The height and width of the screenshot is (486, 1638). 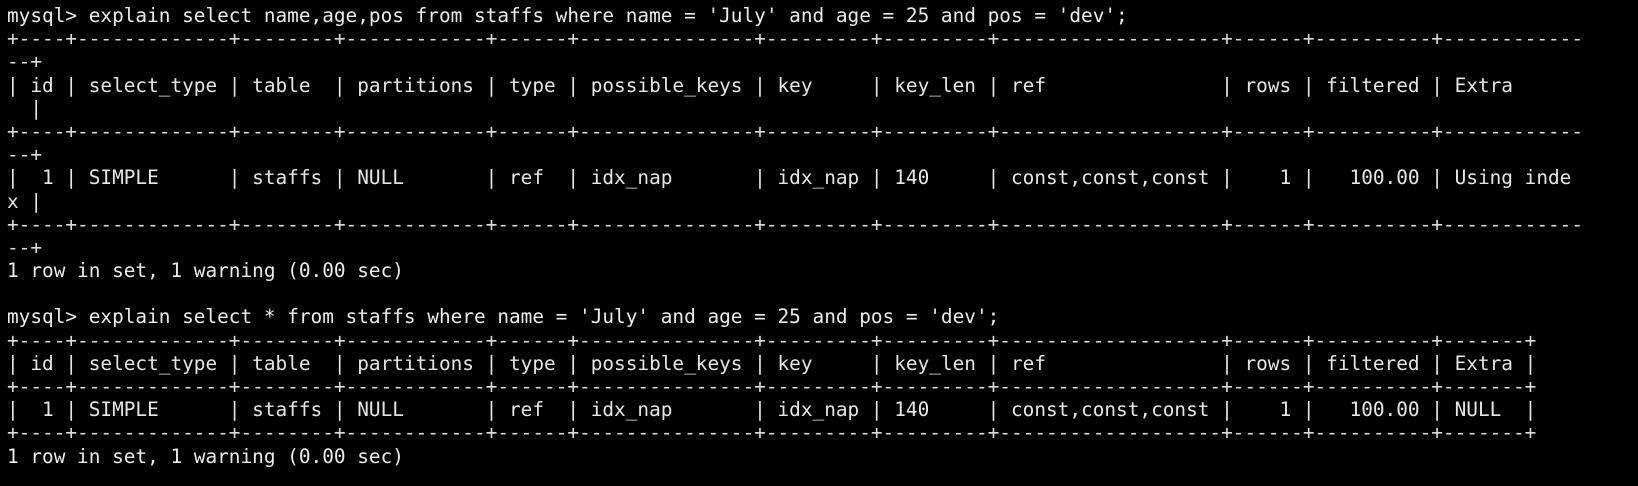 What do you see at coordinates (25, 108) in the screenshot?
I see `table-header-row-wrap: |` at bounding box center [25, 108].